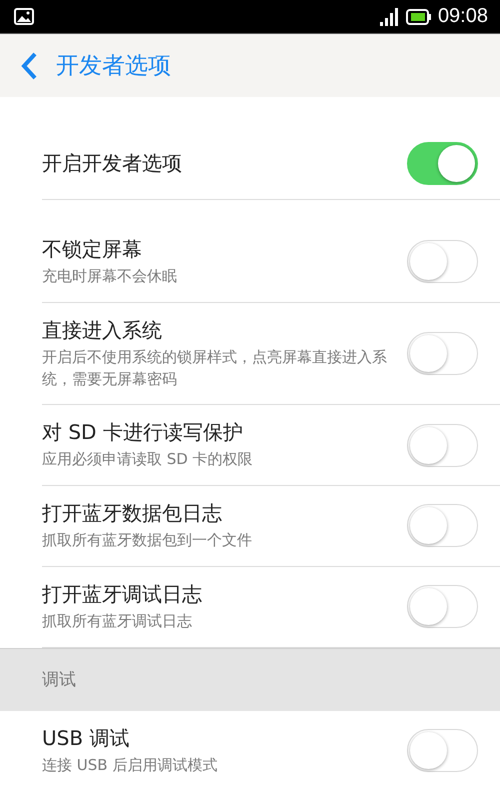 This screenshot has height=790, width=500. Describe the element at coordinates (112, 163) in the screenshot. I see `setting-title: 开启开发者选项` at that location.